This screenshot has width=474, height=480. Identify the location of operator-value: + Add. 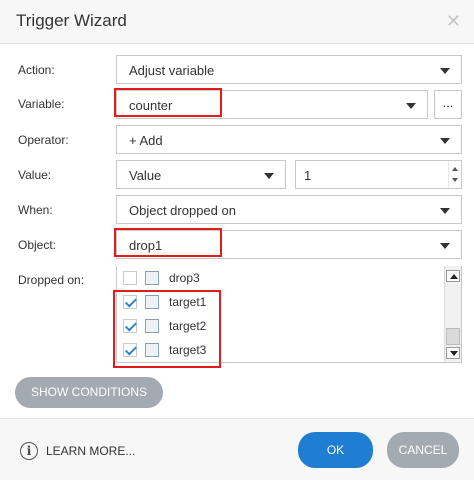
(146, 140).